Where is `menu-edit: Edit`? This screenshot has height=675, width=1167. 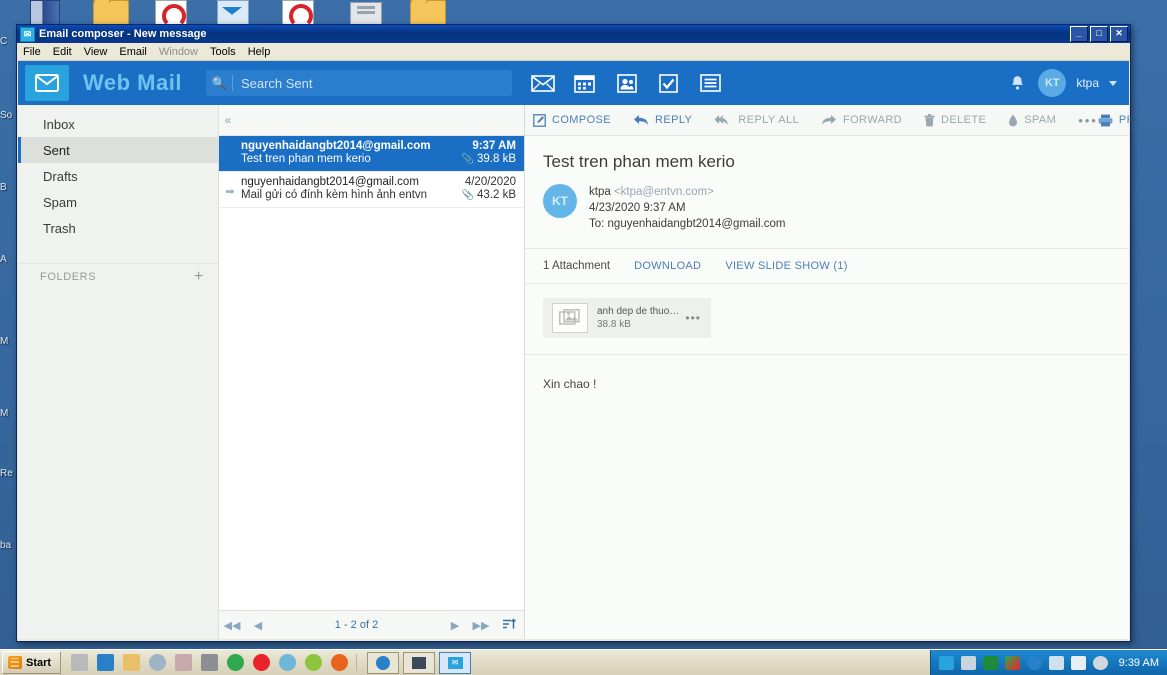 menu-edit: Edit is located at coordinates (62, 52).